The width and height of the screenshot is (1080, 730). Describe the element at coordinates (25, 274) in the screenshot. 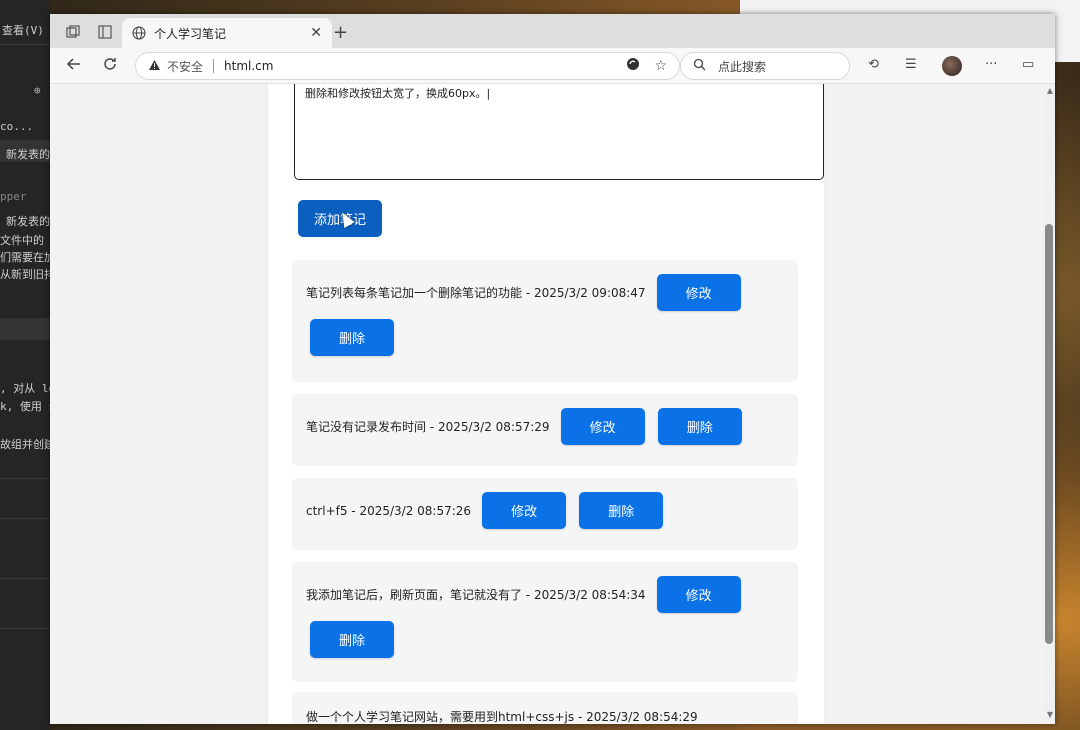

I see `editor-line: 从新到旧排` at that location.